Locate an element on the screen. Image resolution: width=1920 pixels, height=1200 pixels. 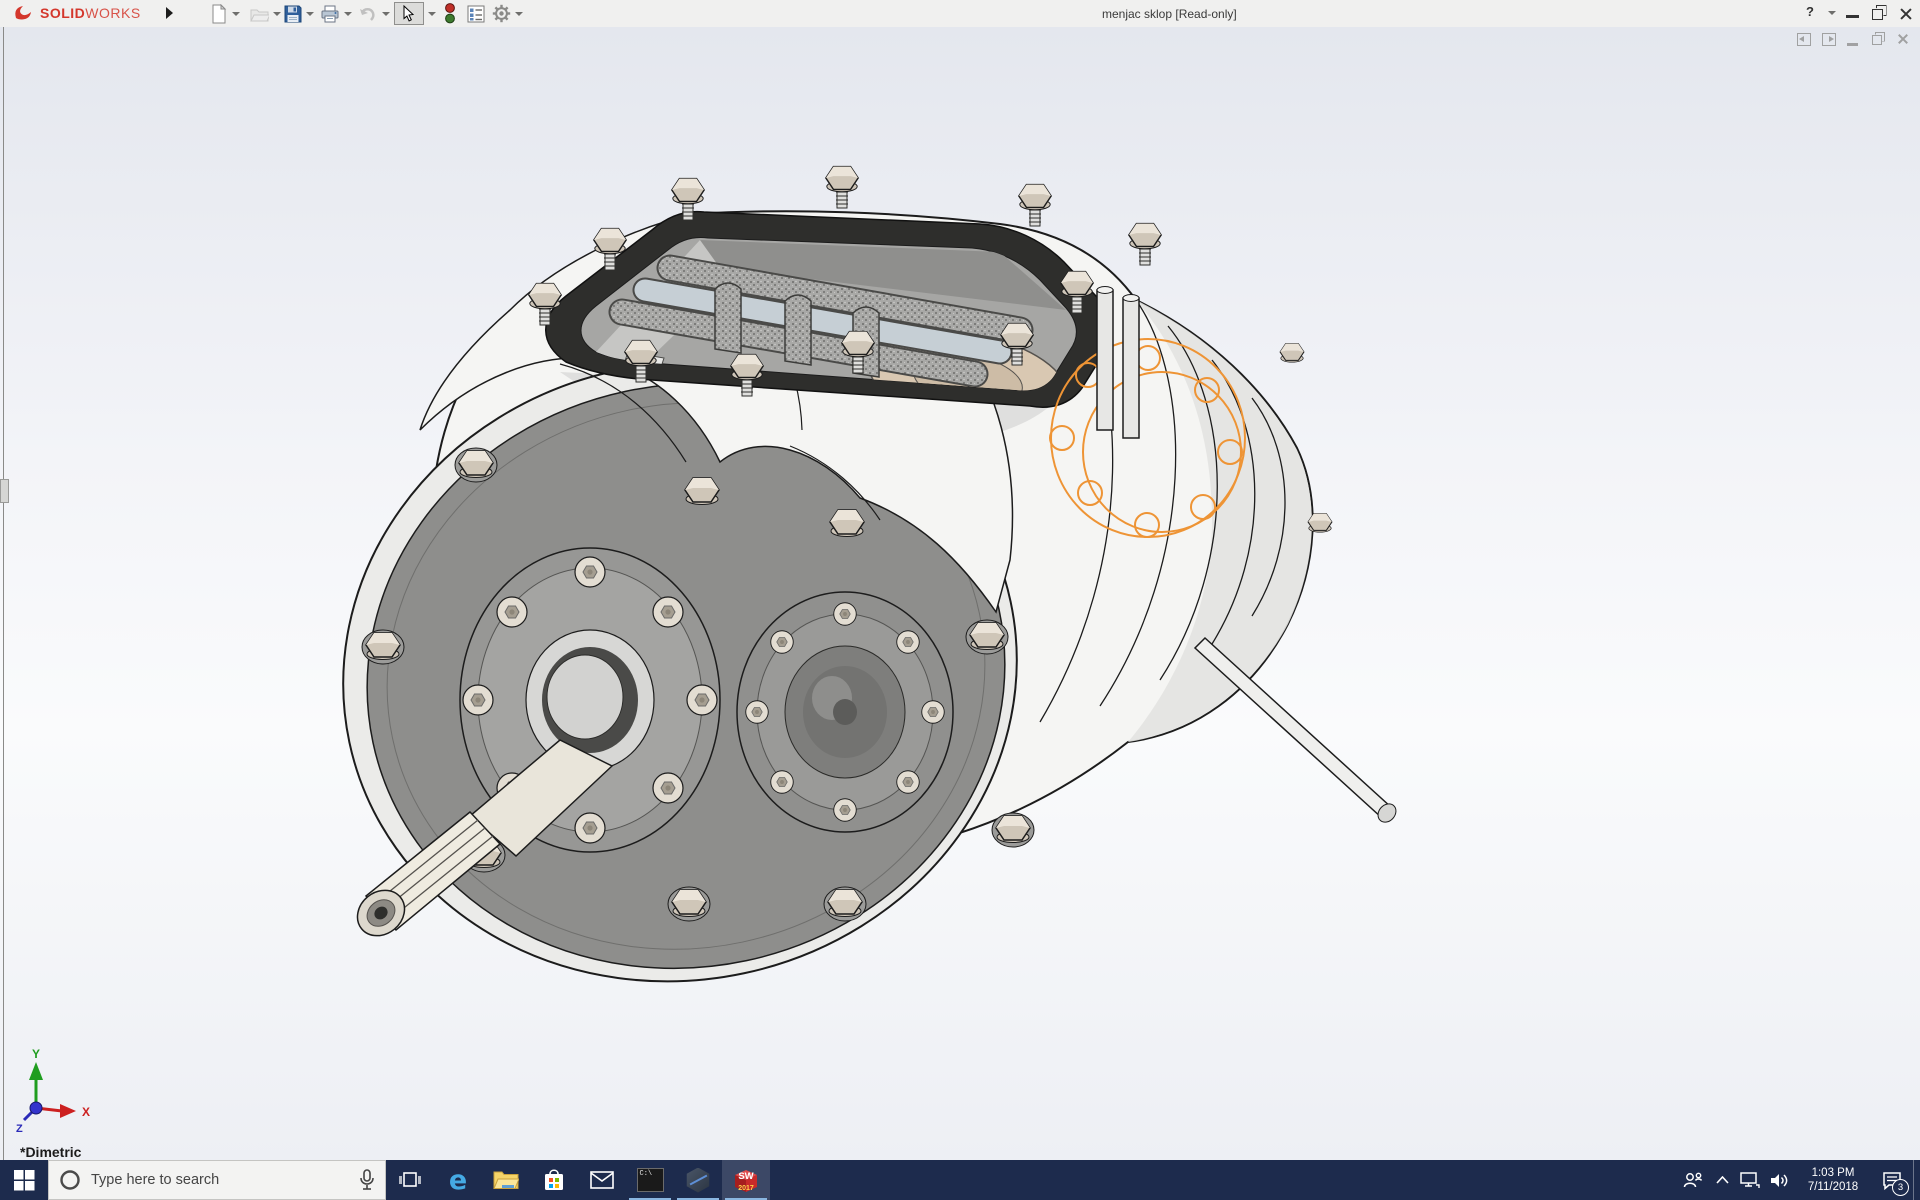
triad-z-label: Z is located at coordinates (19, 1129).